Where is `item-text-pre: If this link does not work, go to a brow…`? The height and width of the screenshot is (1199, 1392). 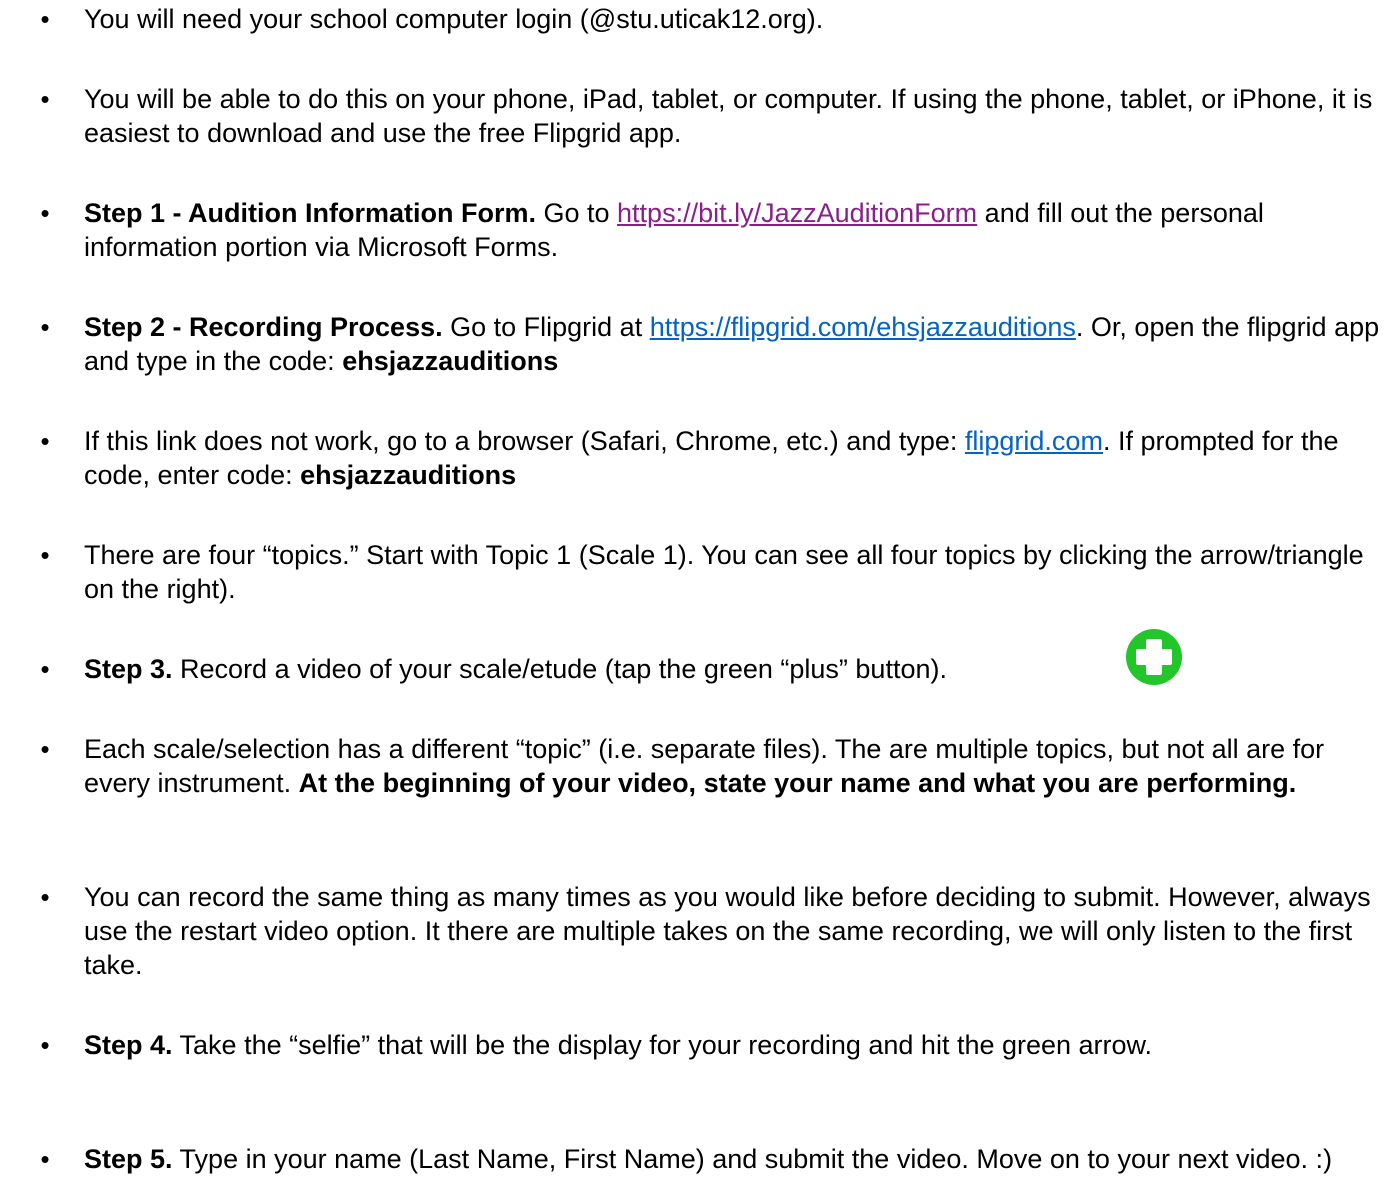 item-text-pre: If this link does not work, go to a brow… is located at coordinates (524, 441).